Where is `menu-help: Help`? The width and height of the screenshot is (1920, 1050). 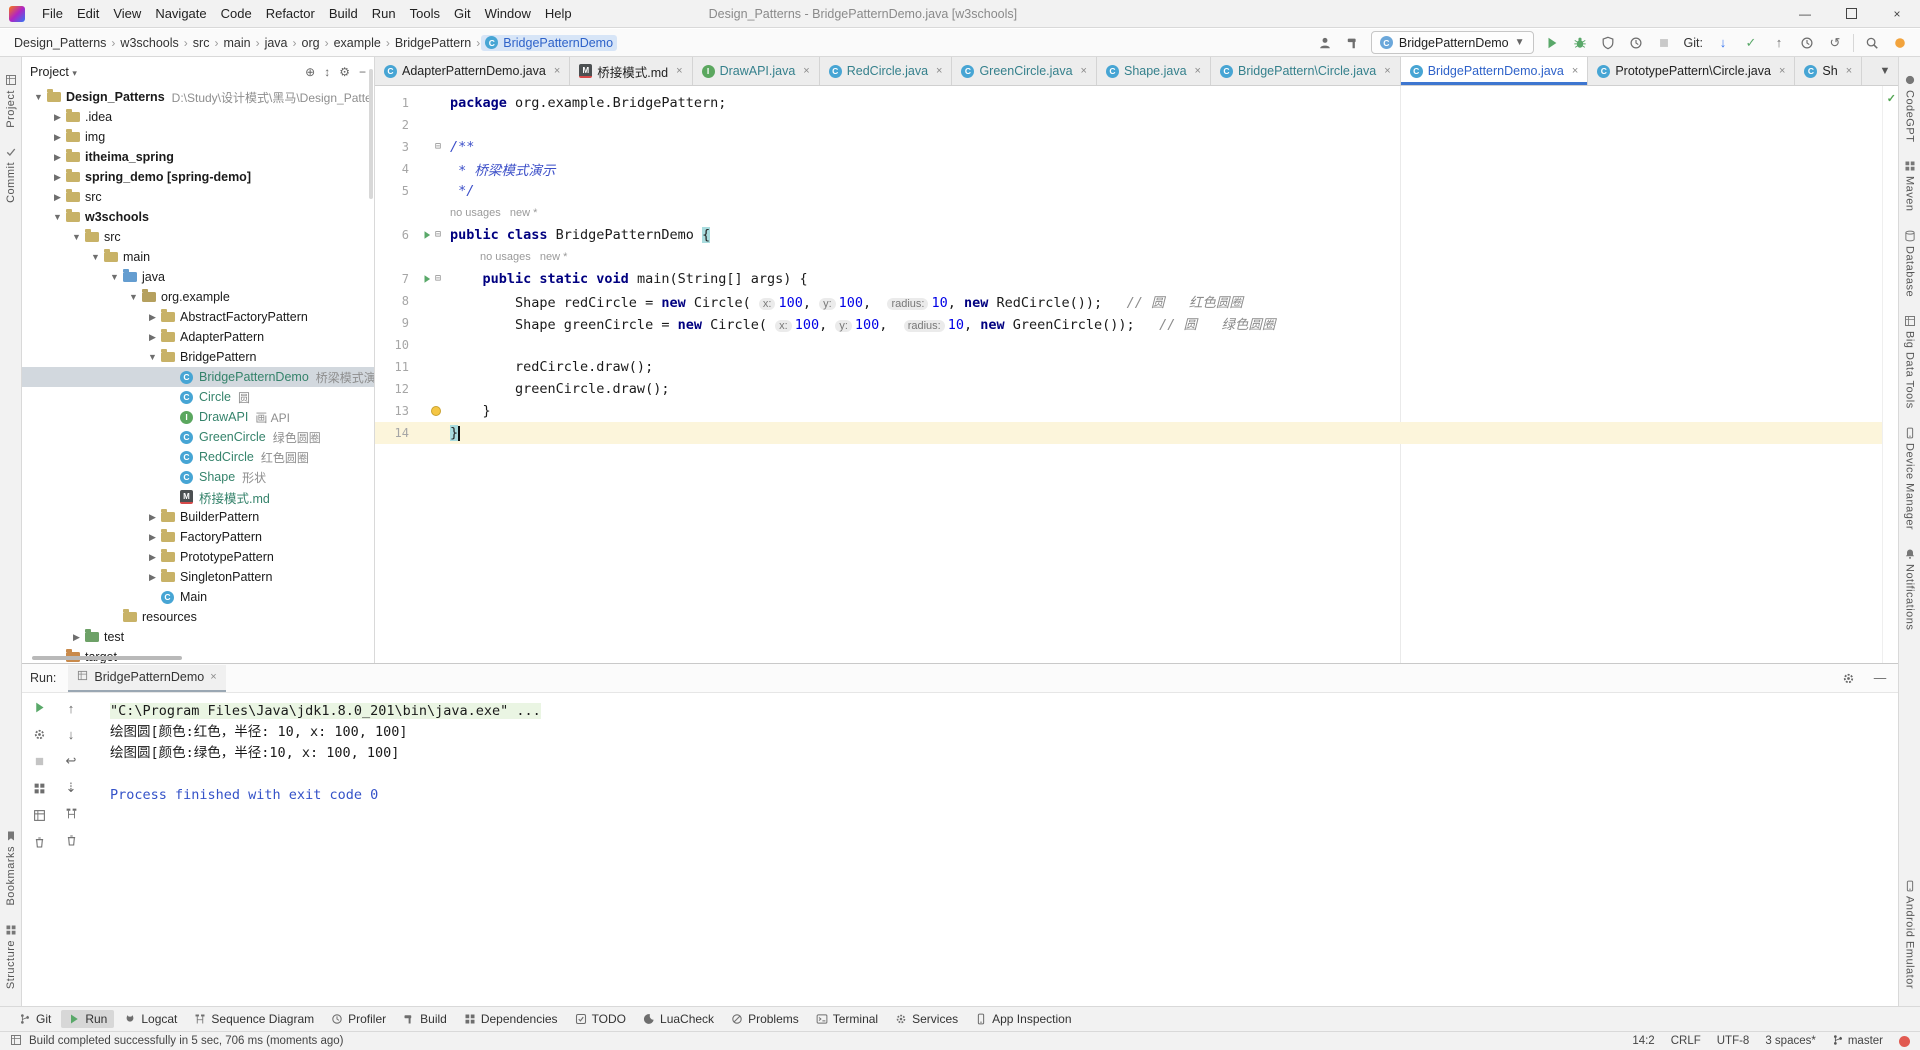 menu-help: Help is located at coordinates (558, 13).